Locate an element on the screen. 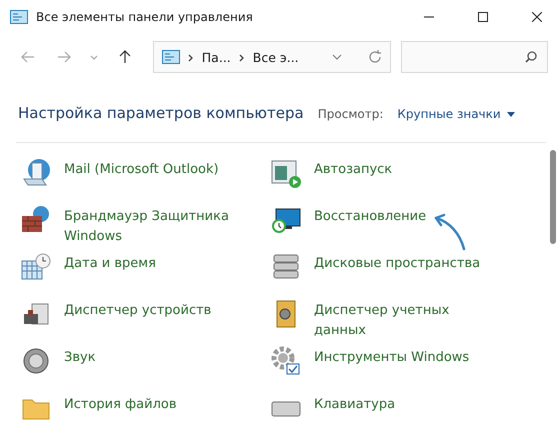  search-icon is located at coordinates (531, 57).